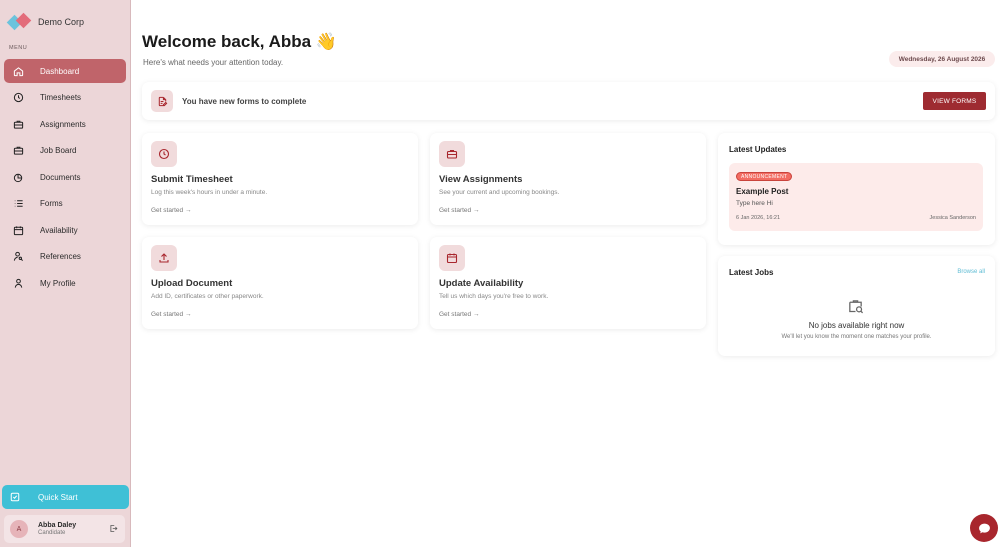 This screenshot has width=1000, height=547. Describe the element at coordinates (244, 101) in the screenshot. I see `banner-text: You have new forms to complete` at that location.